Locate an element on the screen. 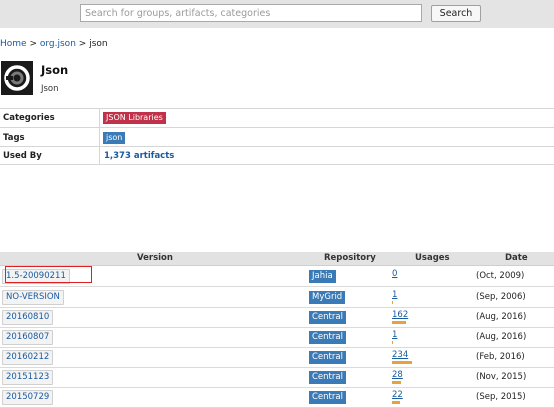  date-column-header: Date is located at coordinates (516, 258).